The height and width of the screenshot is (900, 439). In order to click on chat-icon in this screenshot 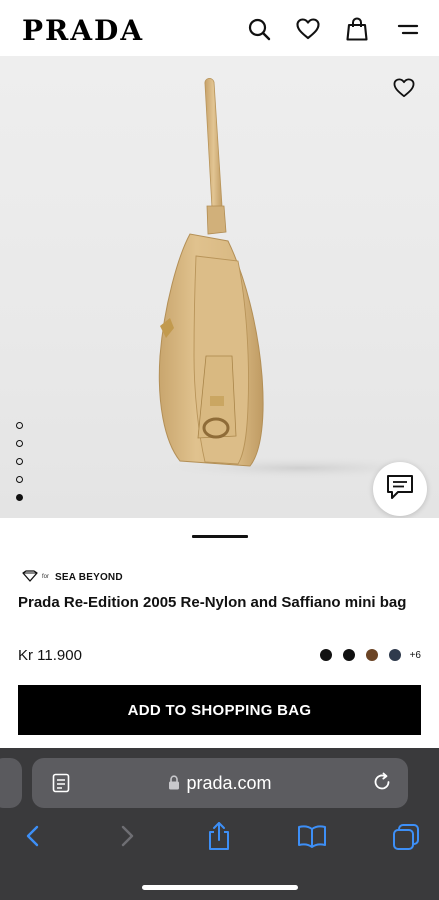, I will do `click(400, 489)`.